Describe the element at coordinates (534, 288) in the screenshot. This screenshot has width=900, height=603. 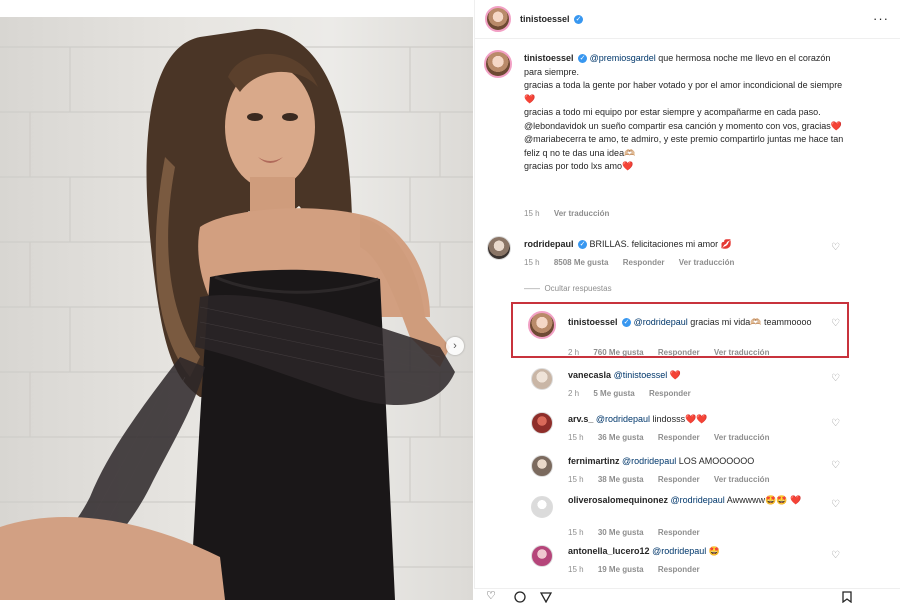
I see `hide-replies-dash: ——` at that location.